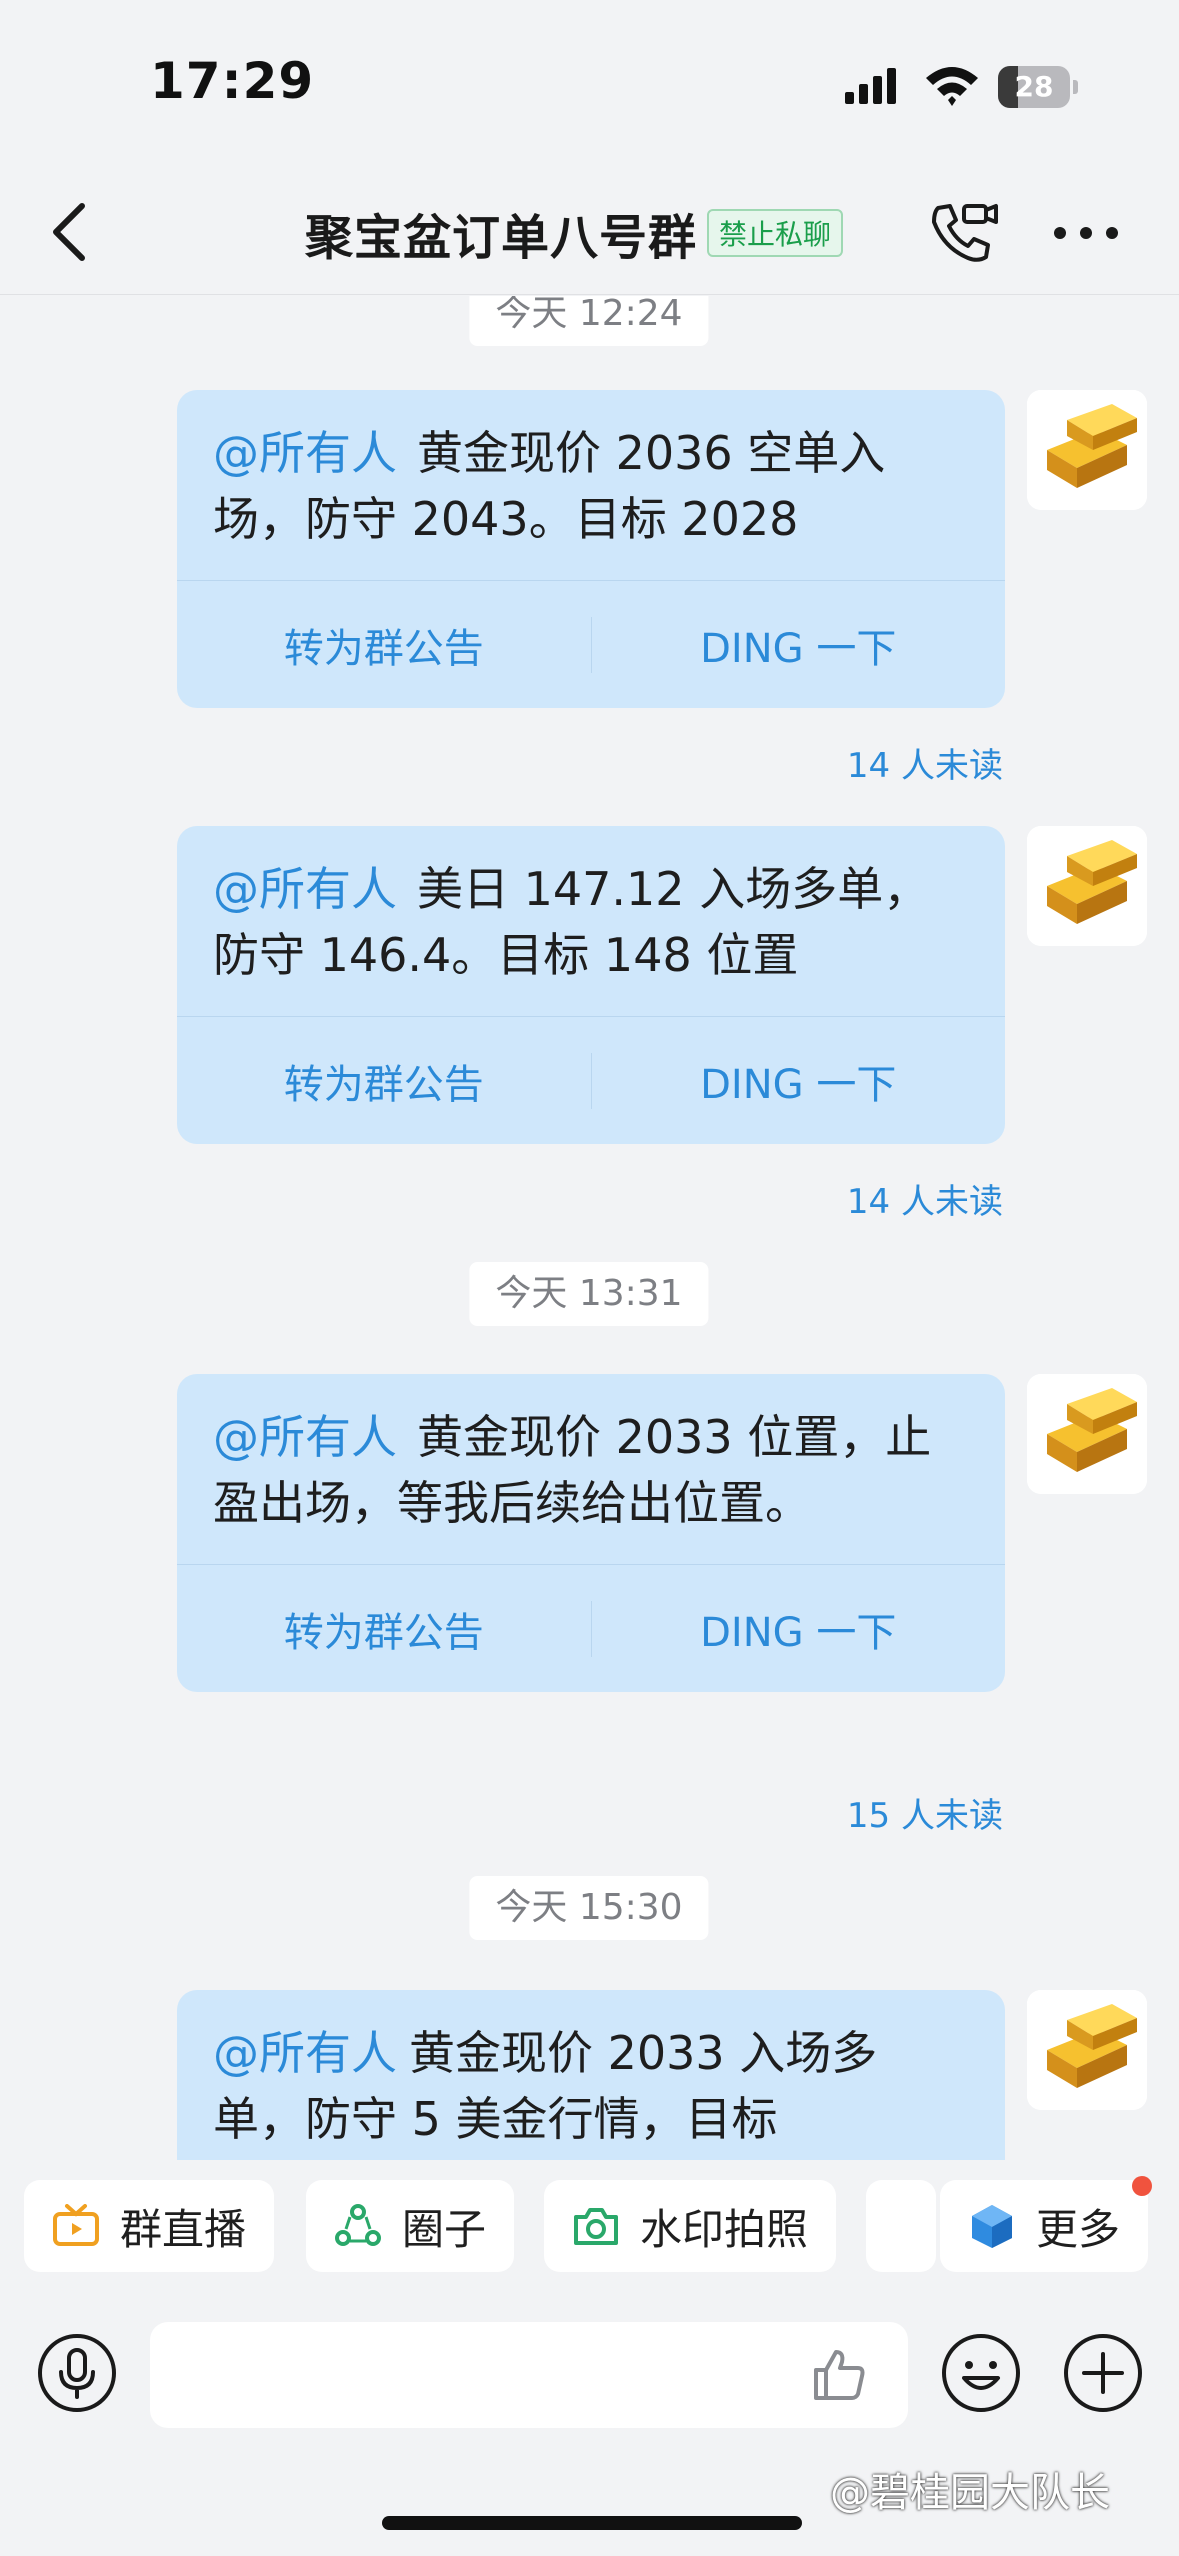  I want to click on camera-icon, so click(596, 2226).